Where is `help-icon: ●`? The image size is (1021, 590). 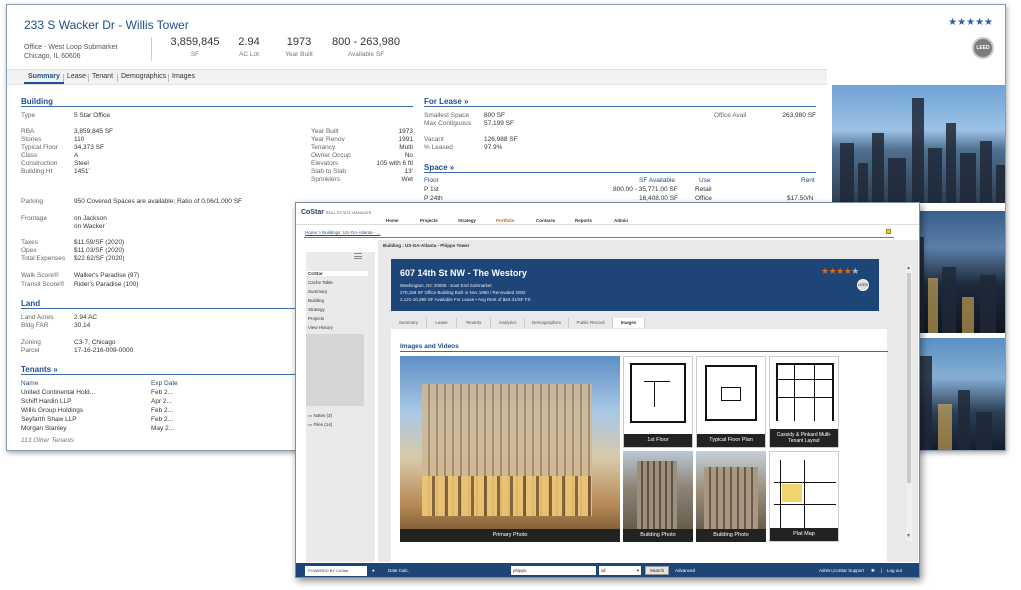
help-icon: ● is located at coordinates (373, 570).